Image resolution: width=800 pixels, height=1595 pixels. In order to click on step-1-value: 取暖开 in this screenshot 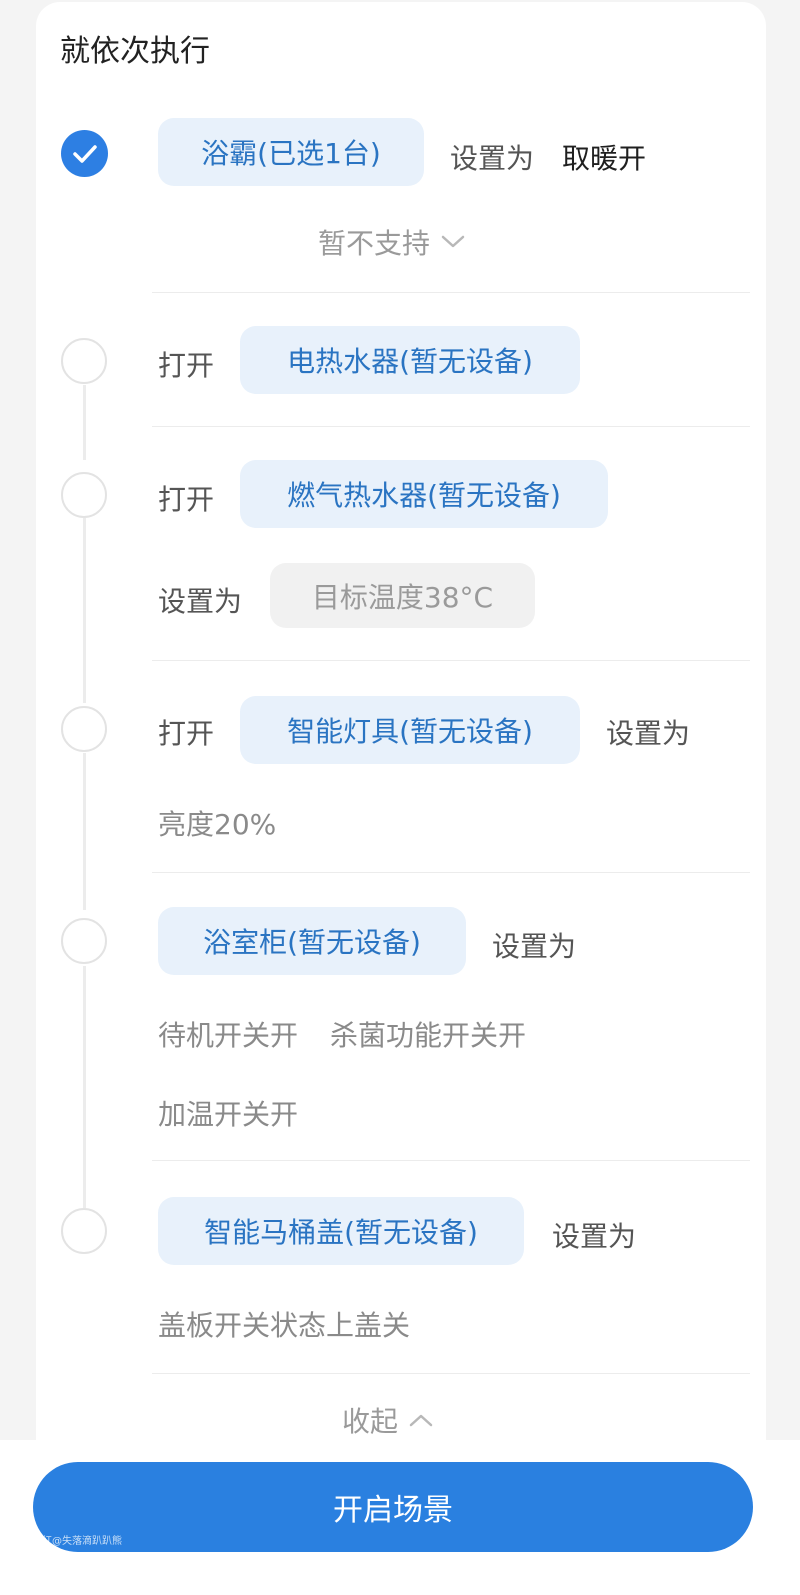, I will do `click(604, 157)`.